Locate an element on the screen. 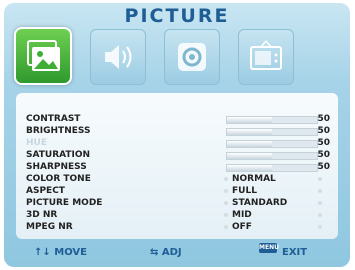 The width and height of the screenshot is (355, 270). speaker-icon is located at coordinates (118, 57).